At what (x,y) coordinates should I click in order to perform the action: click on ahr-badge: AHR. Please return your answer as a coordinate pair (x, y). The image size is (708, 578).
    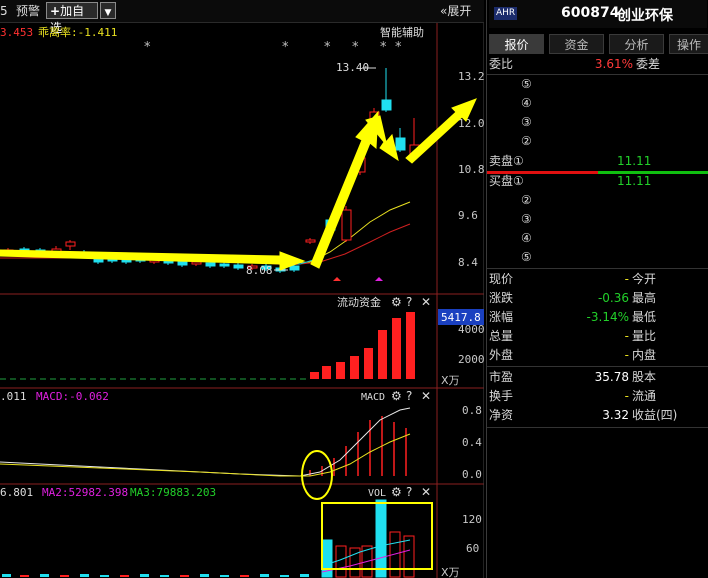
    Looking at the image, I should click on (506, 13).